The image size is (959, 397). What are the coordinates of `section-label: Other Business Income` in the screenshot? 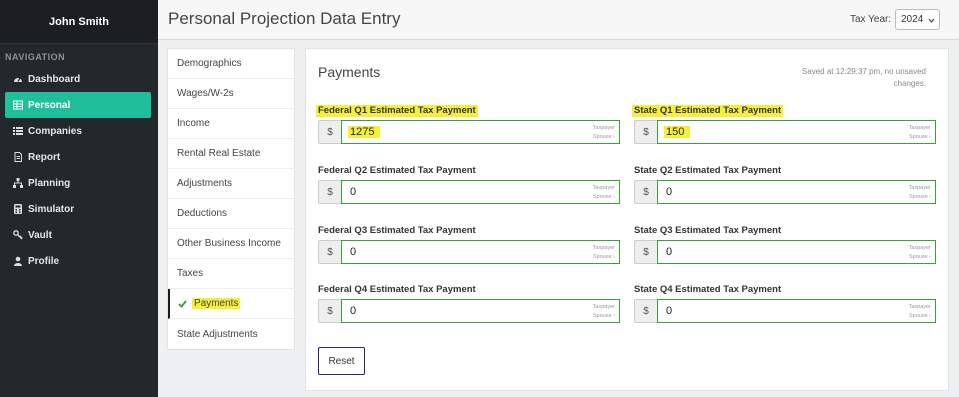 It's located at (229, 243).